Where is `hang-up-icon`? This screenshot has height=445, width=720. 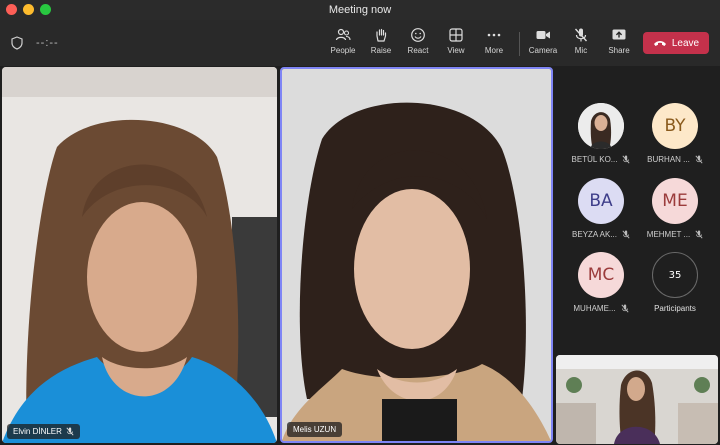
hang-up-icon is located at coordinates (659, 43).